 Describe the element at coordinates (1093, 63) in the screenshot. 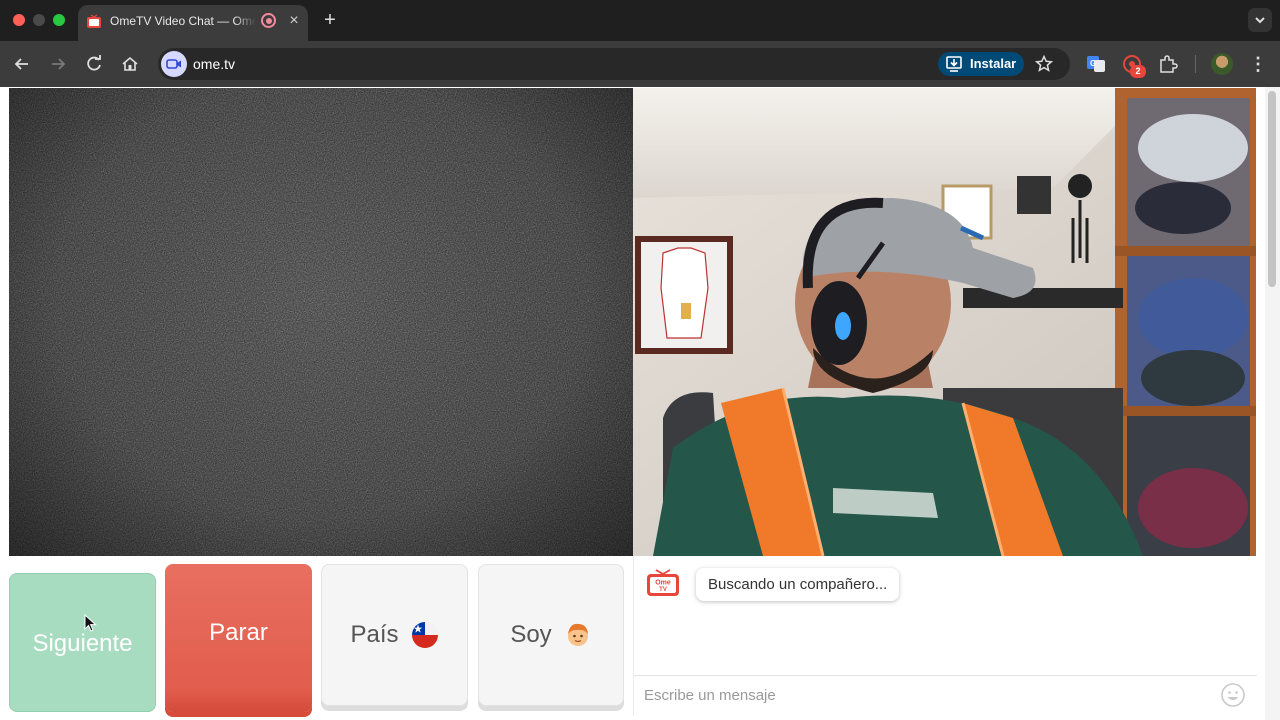

I see `svg-text: G` at that location.